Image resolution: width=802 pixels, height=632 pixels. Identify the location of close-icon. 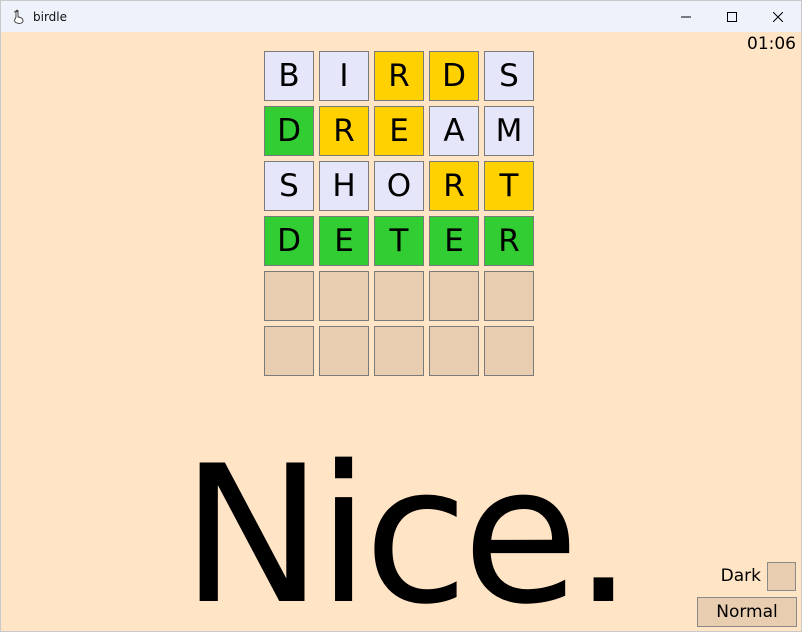
(778, 16).